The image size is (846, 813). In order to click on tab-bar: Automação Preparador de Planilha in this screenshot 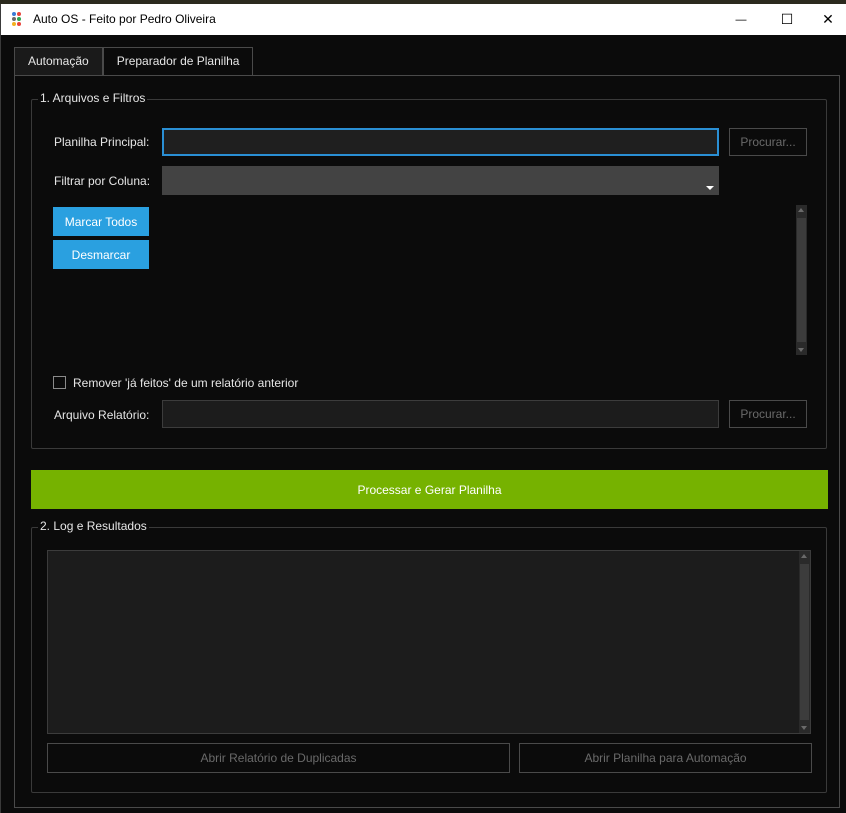, I will do `click(134, 62)`.